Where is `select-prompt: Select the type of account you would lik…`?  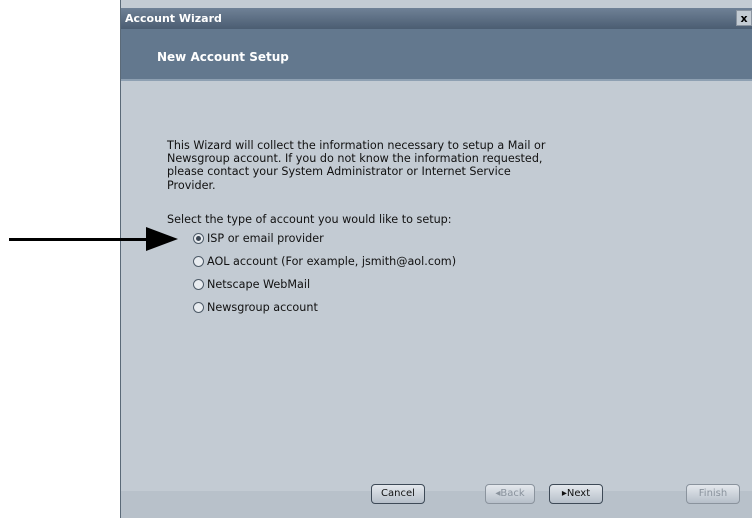 select-prompt: Select the type of account you would lik… is located at coordinates (309, 219).